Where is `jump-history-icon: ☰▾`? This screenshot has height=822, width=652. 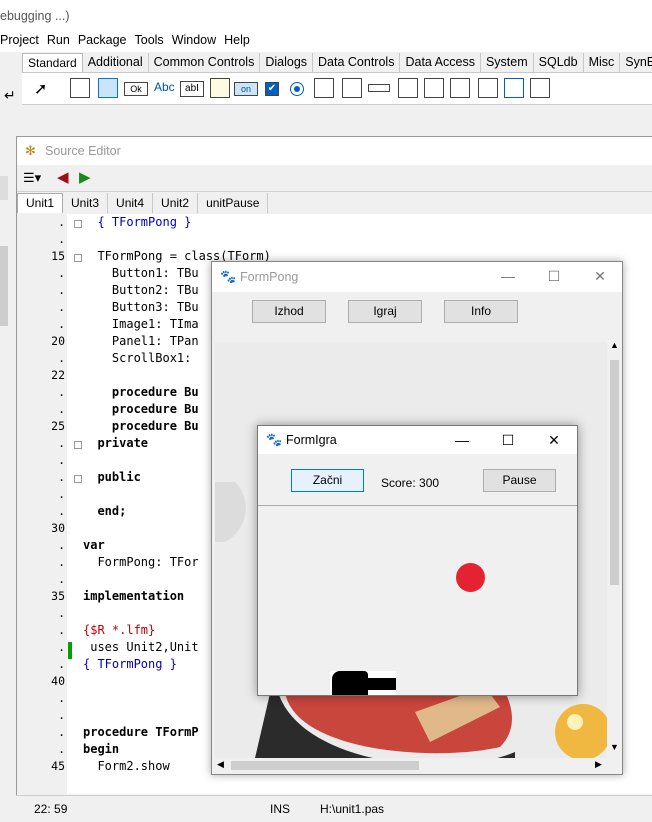 jump-history-icon: ☰▾ is located at coordinates (32, 178).